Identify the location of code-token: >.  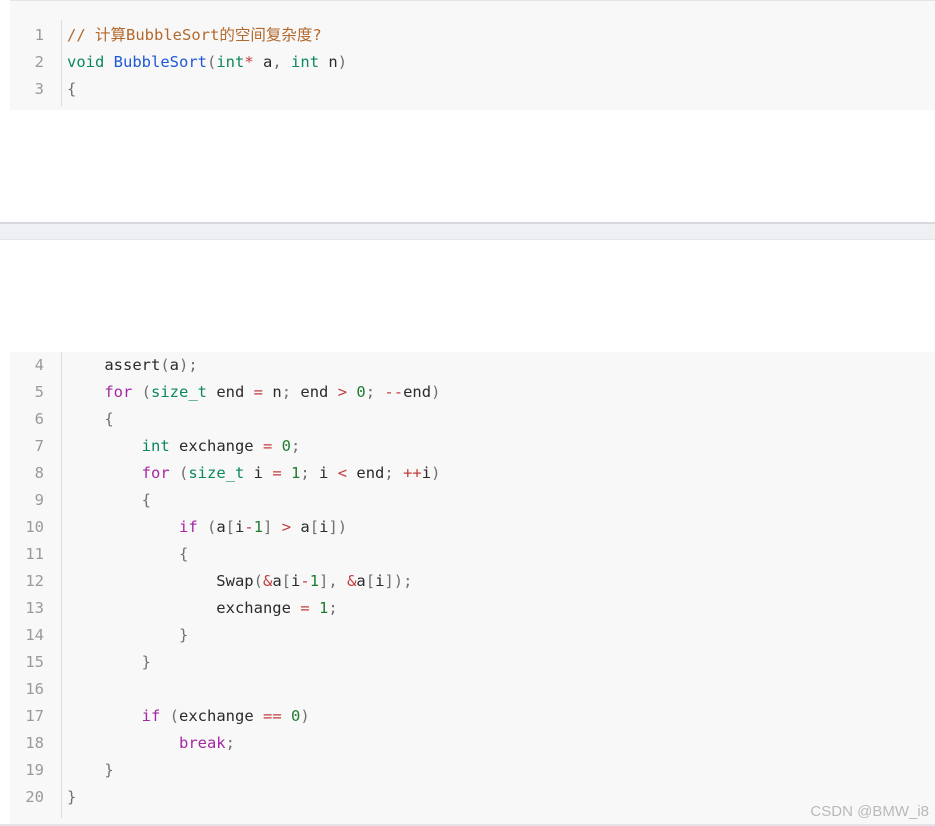
(286, 527).